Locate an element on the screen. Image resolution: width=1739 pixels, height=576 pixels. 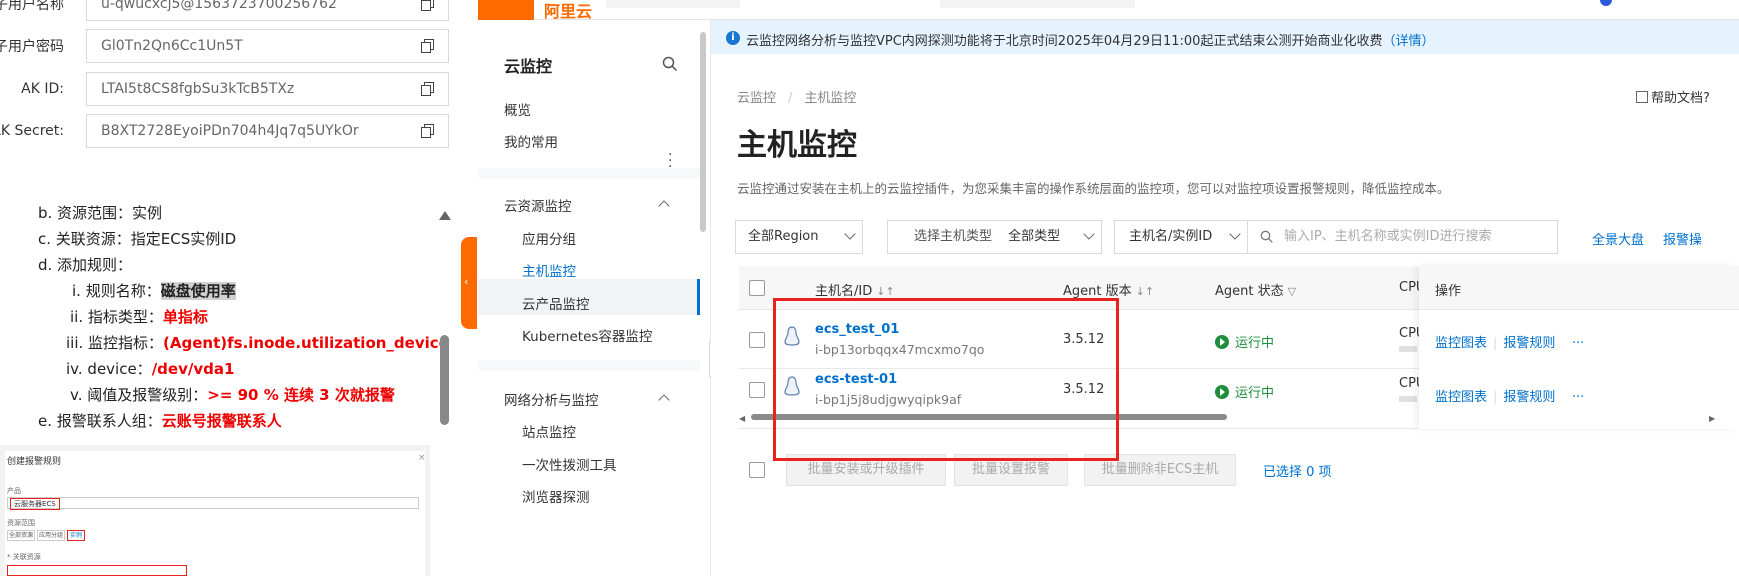
credential-label: 子用户密码 is located at coordinates (32, 47).